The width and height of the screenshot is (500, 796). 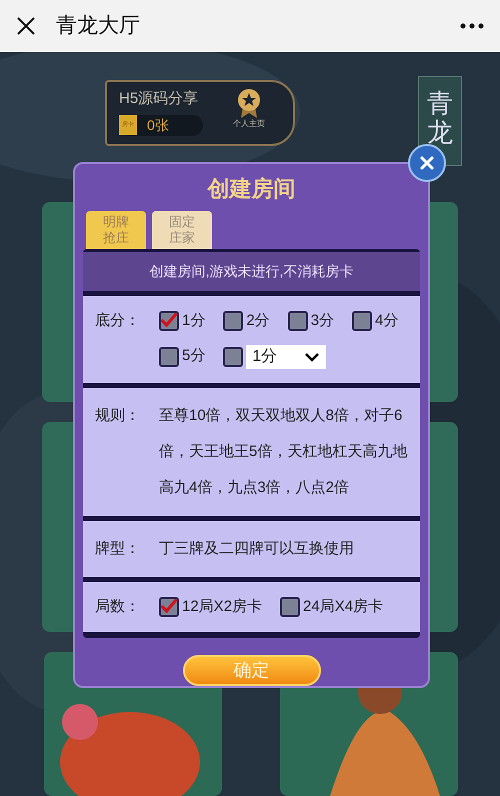 I want to click on option-label: 4分, so click(x=386, y=321).